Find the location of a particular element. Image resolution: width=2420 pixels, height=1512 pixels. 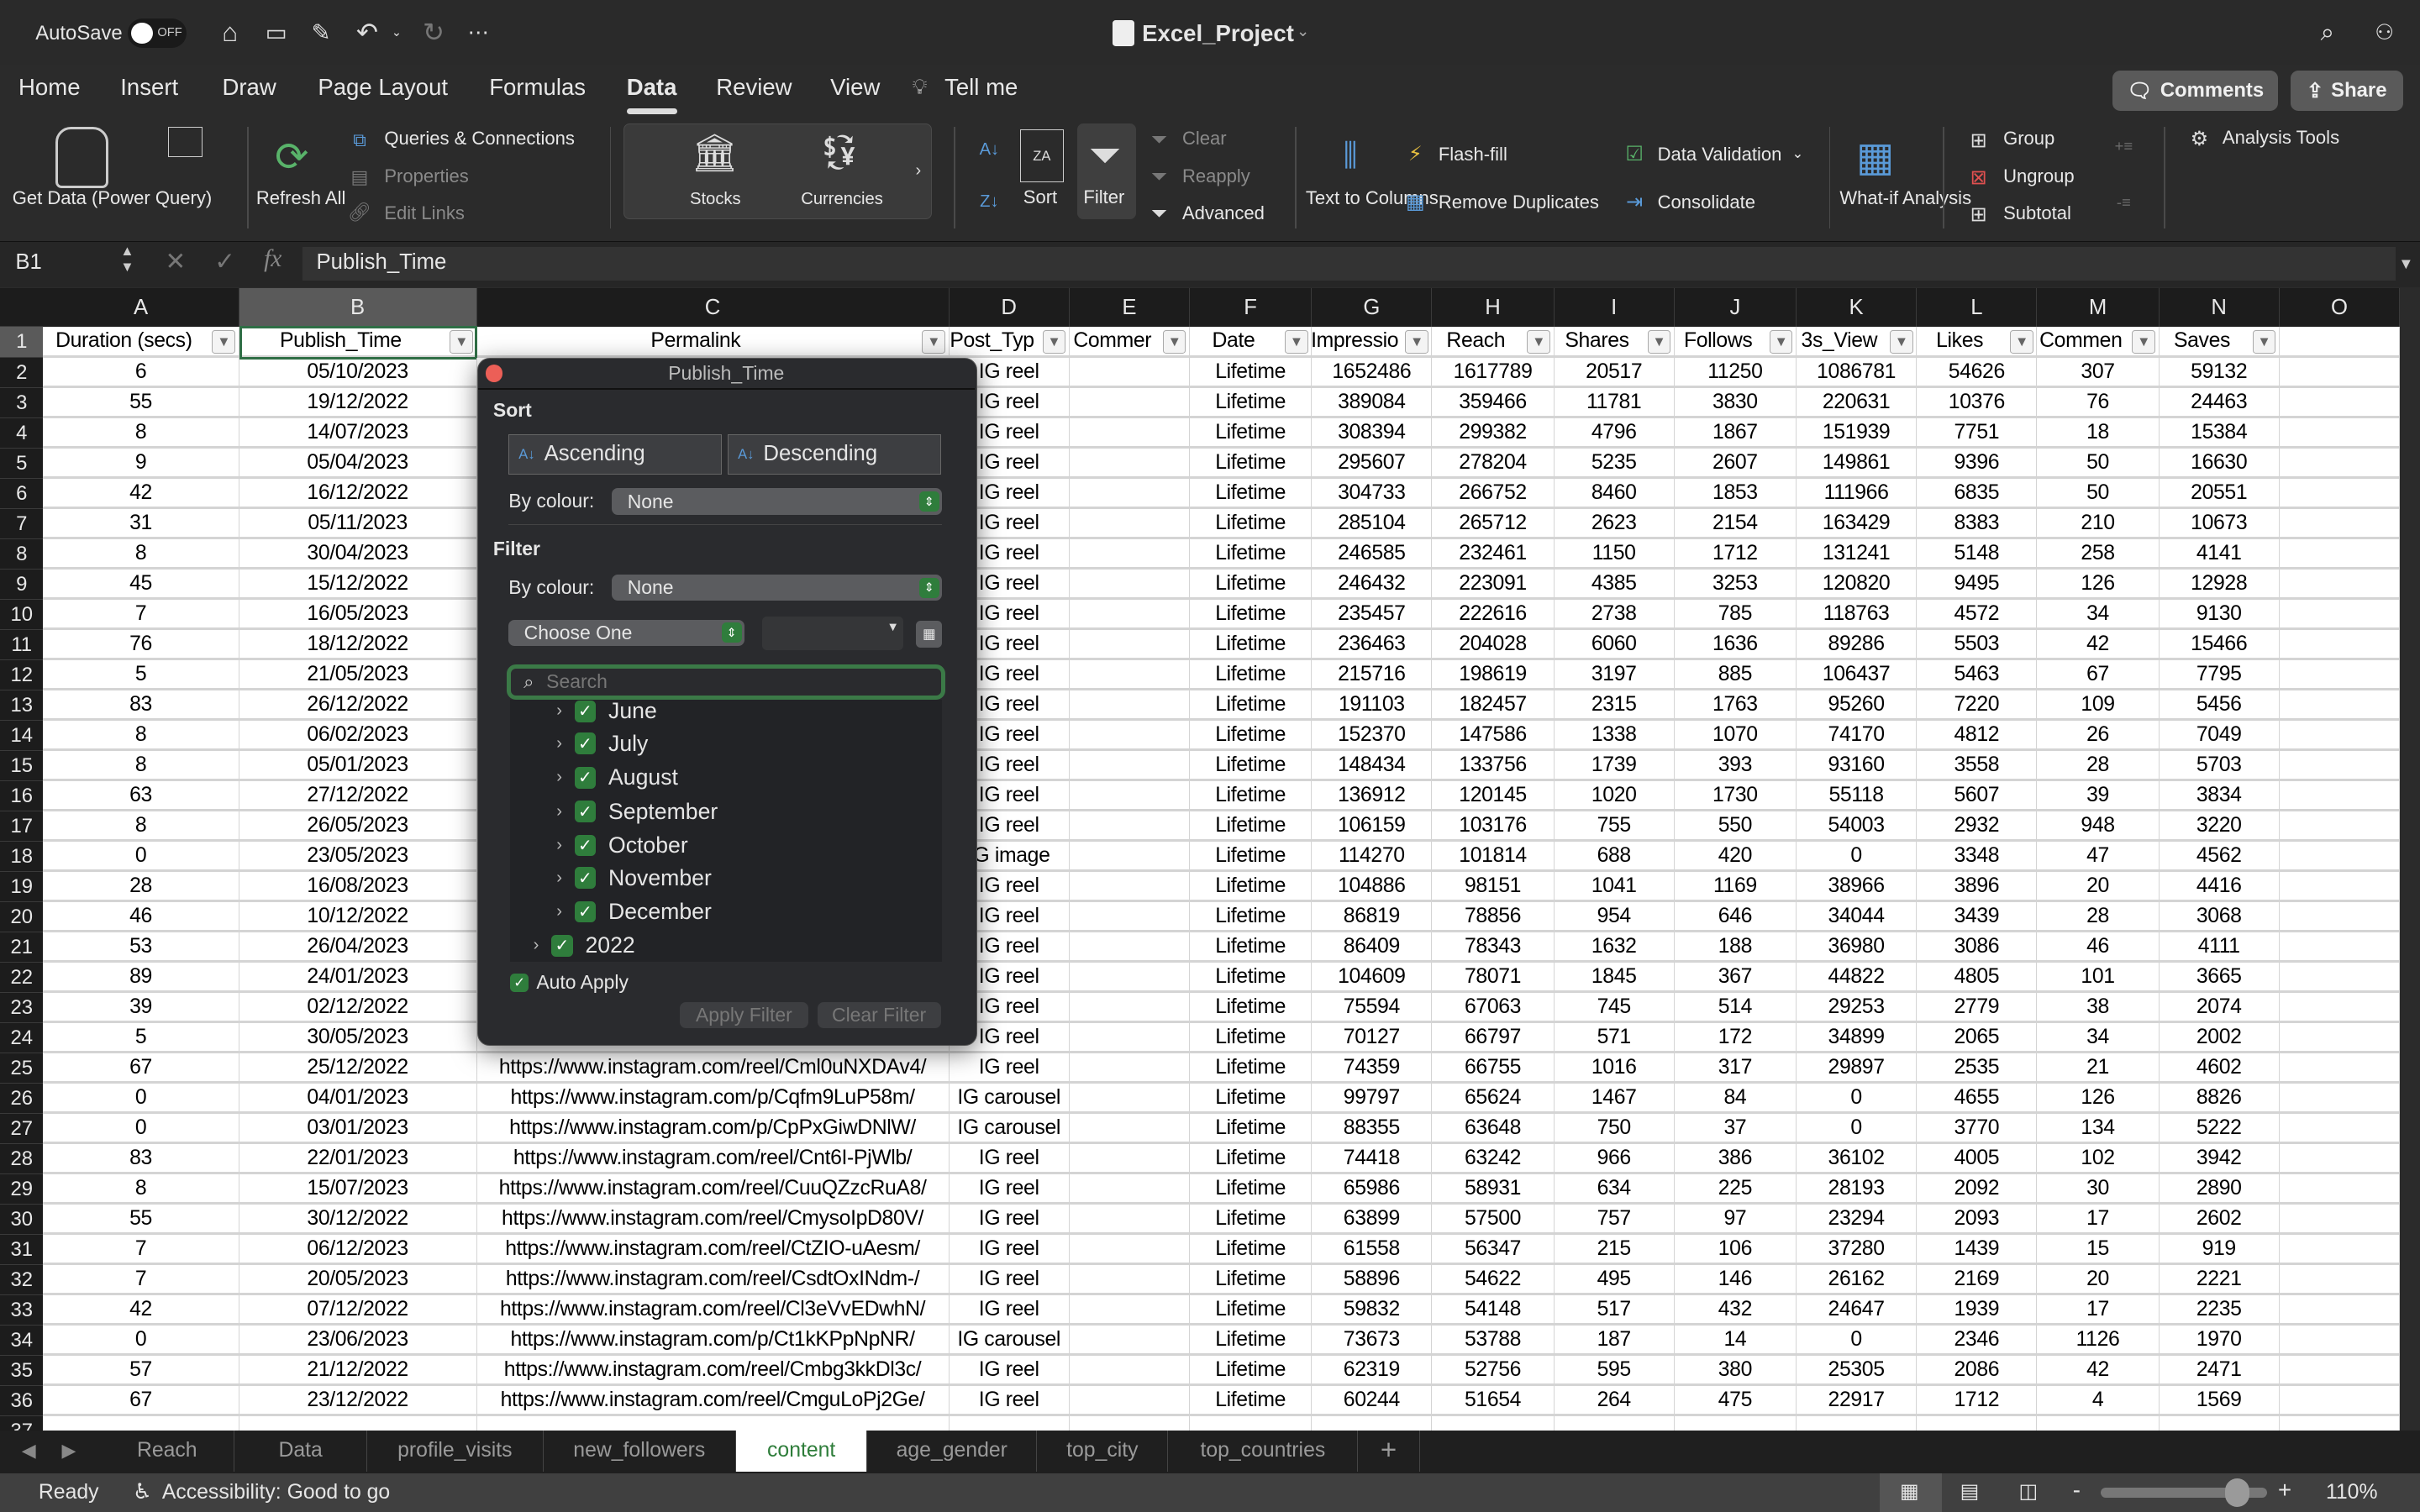

cell: 948 is located at coordinates (2098, 827).